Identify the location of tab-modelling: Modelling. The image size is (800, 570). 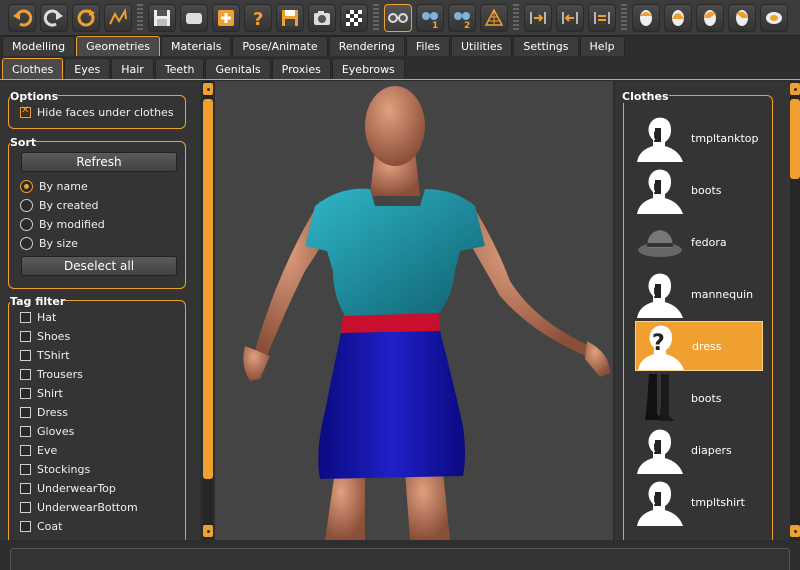
(39, 46).